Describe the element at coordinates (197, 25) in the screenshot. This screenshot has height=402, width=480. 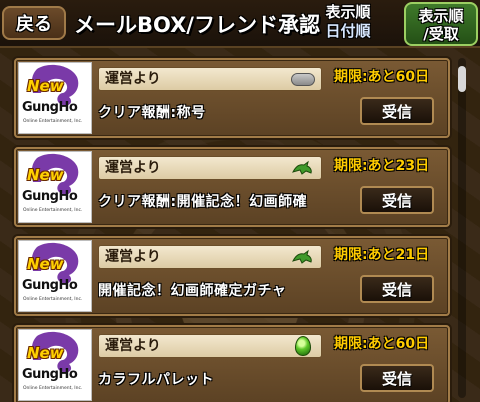
I see `page-title: メールBOX/フレンド承認` at that location.